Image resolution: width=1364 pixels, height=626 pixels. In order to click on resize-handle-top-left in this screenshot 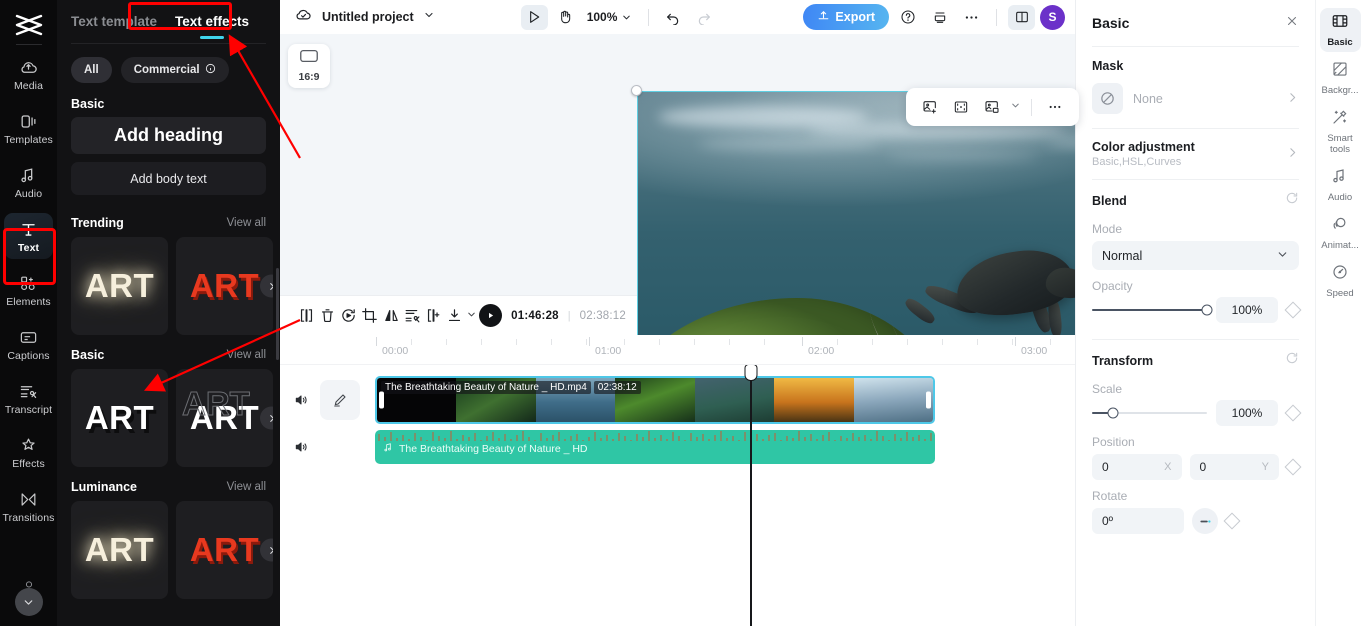, I will do `click(636, 90)`.